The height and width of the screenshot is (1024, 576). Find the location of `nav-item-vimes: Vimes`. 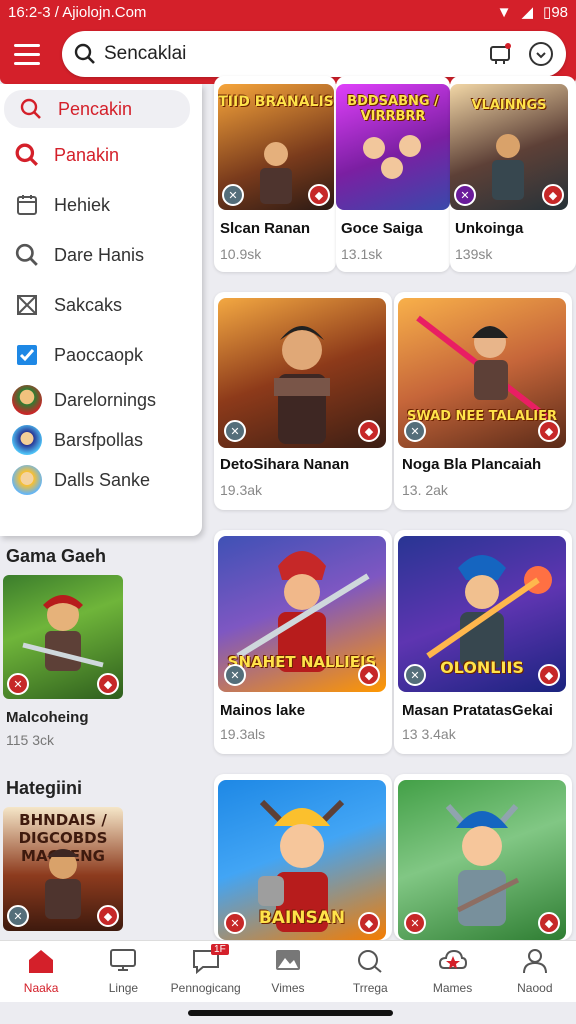

nav-item-vimes: Vimes is located at coordinates (288, 971).